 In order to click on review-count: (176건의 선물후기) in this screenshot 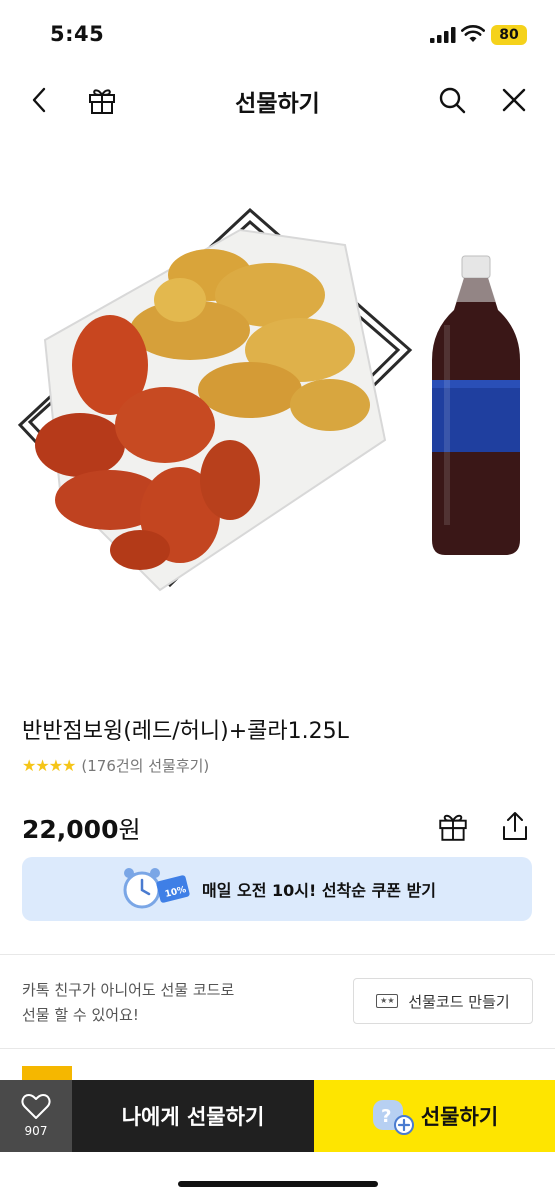, I will do `click(145, 765)`.